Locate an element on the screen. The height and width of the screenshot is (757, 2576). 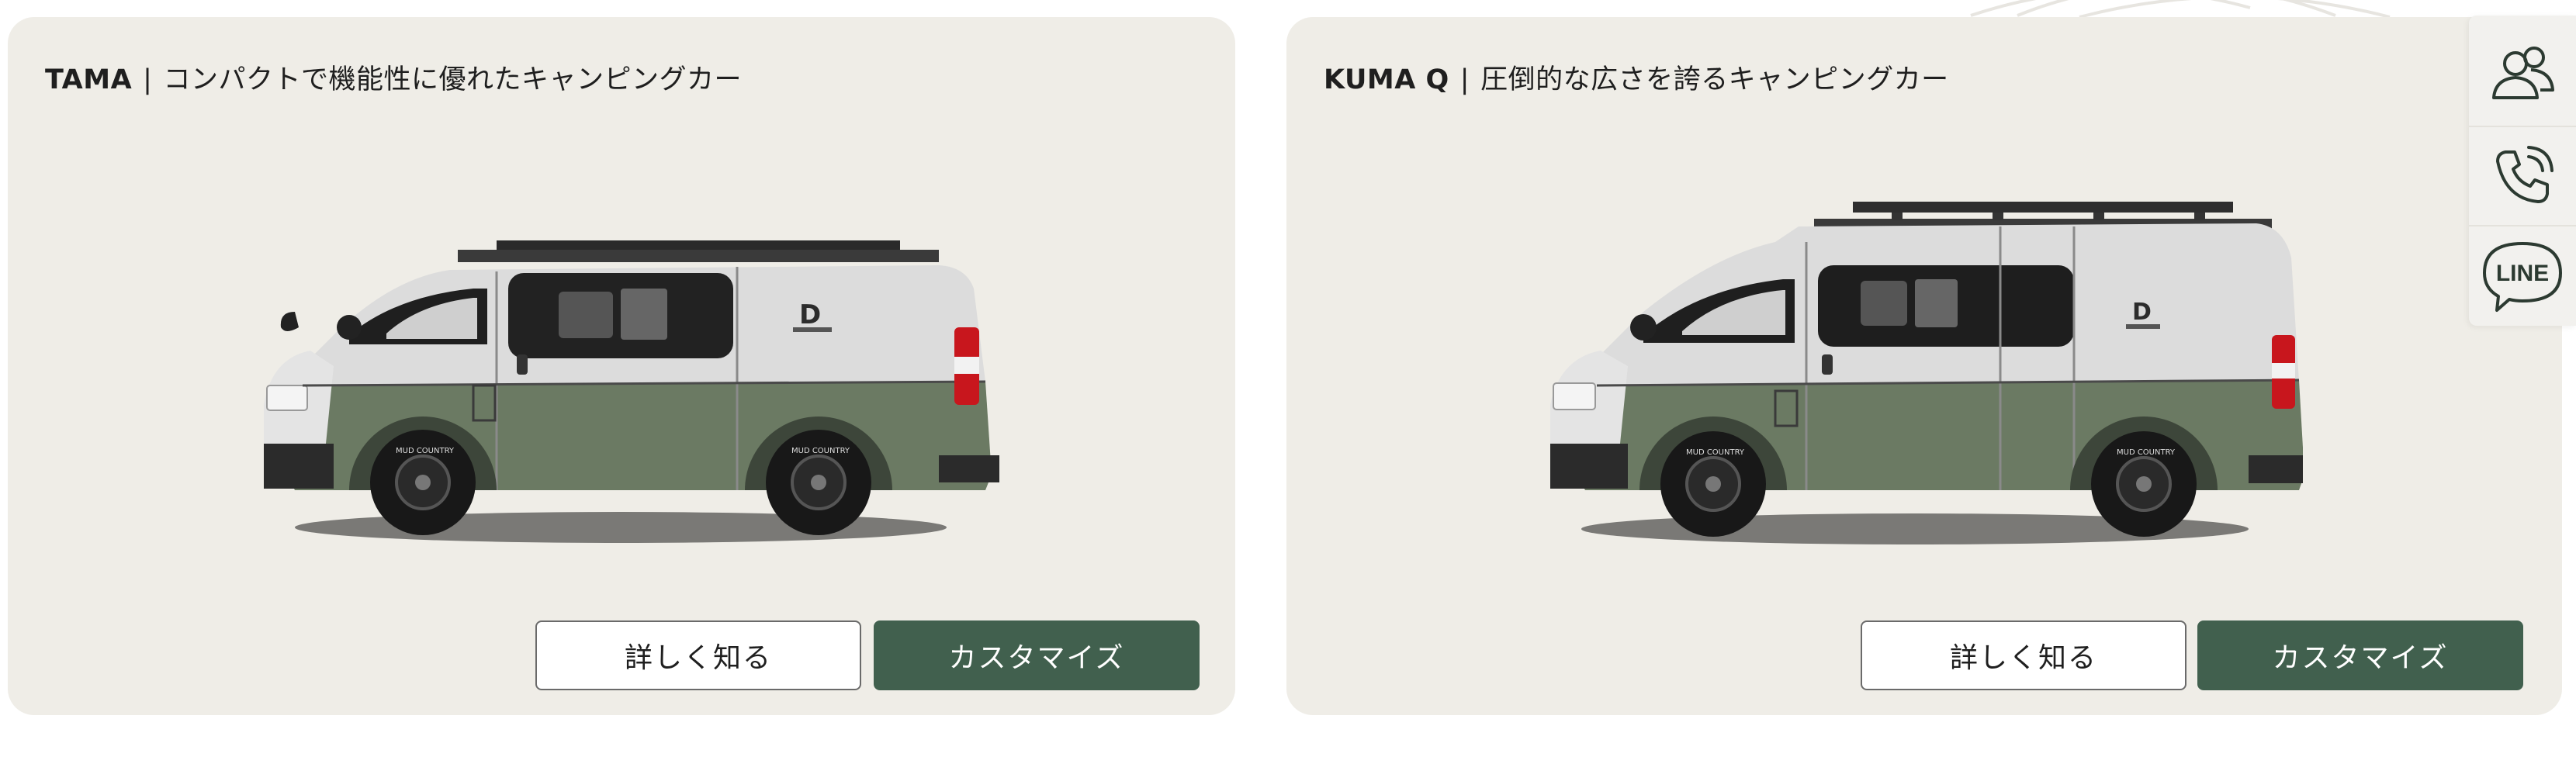
users-icon is located at coordinates (2523, 73).